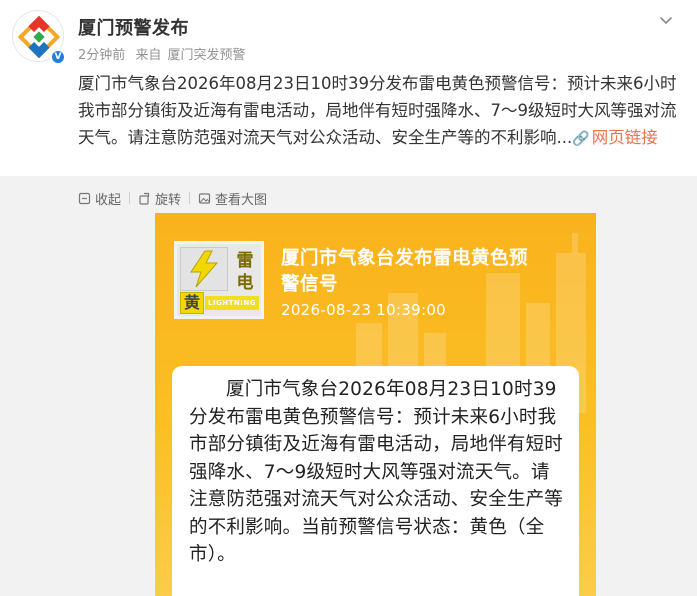 The width and height of the screenshot is (697, 596). What do you see at coordinates (348, 35) in the screenshot?
I see `post-header: V 厦门预警发布 2分钟前 来自 厦门突发预警` at bounding box center [348, 35].